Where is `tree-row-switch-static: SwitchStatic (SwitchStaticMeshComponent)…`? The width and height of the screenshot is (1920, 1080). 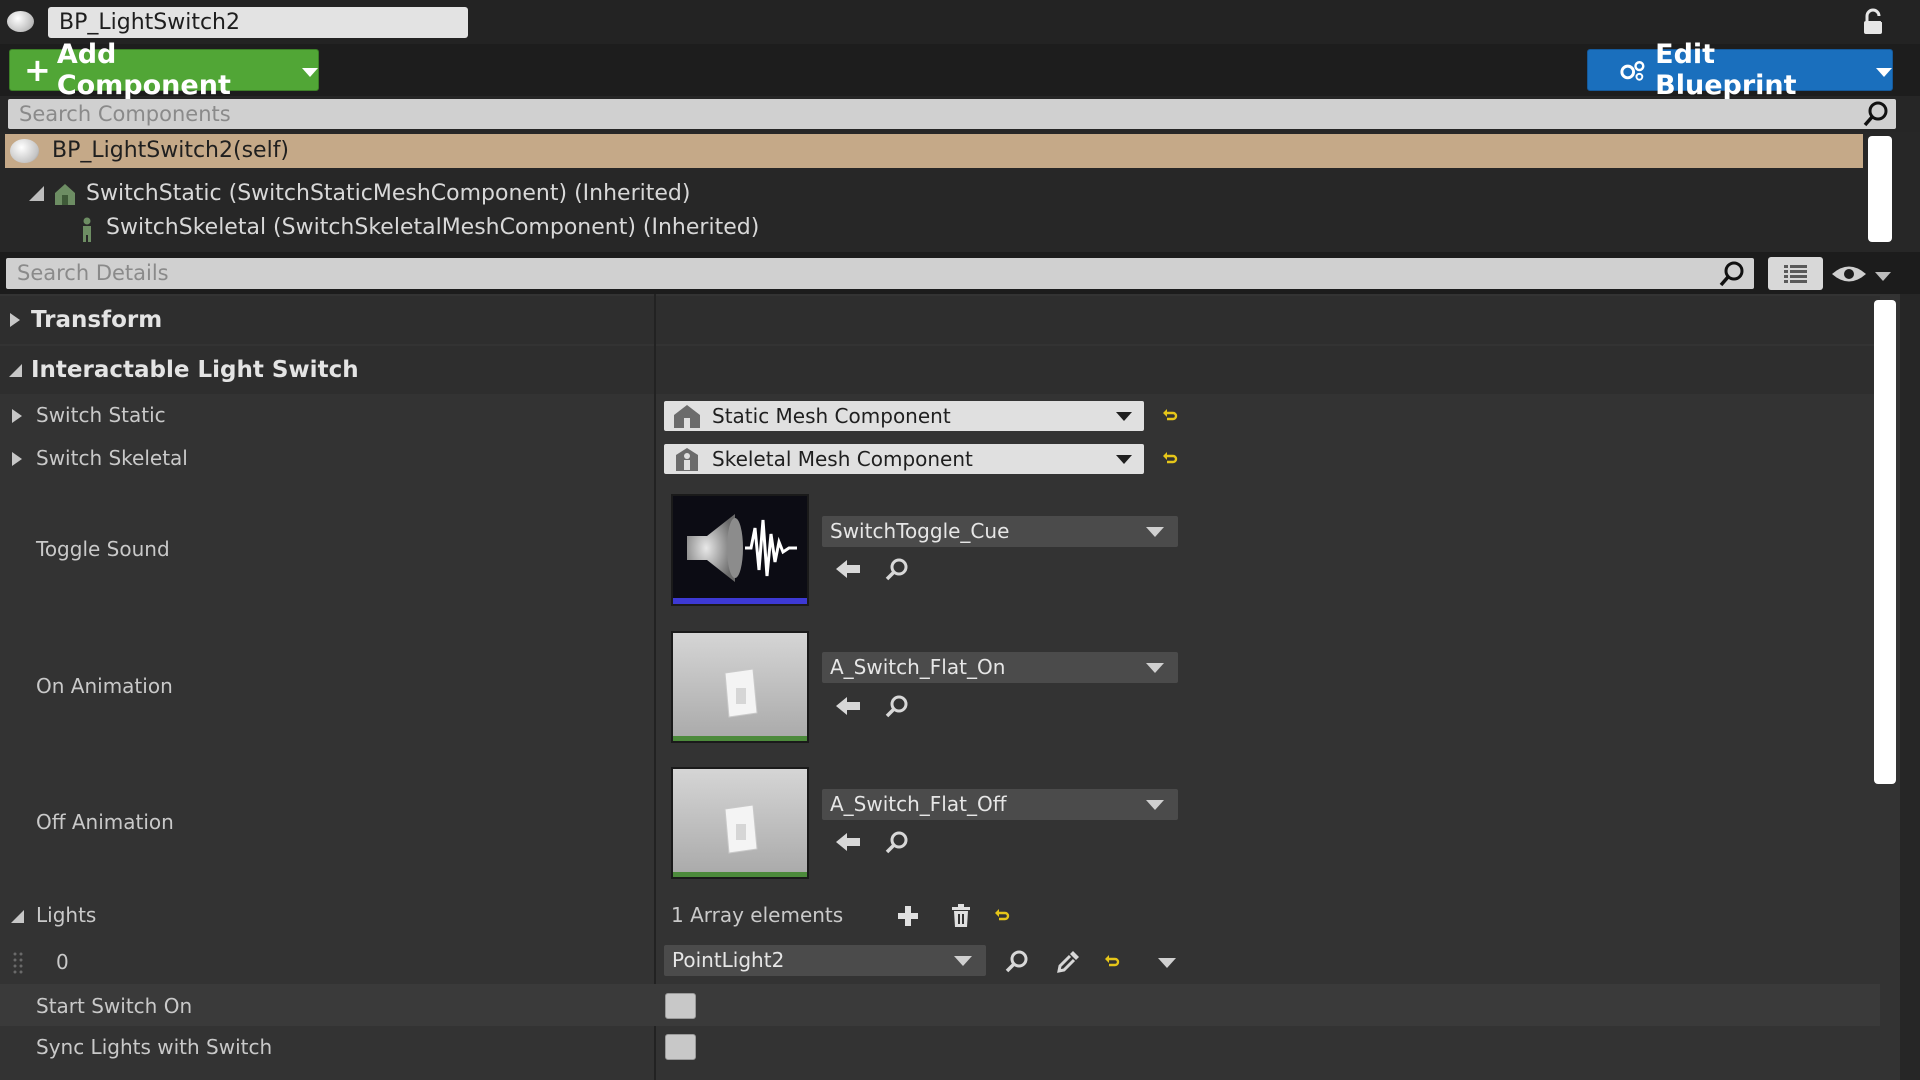 tree-row-switch-static: SwitchStatic (SwitchStaticMeshComponent)… is located at coordinates (388, 194).